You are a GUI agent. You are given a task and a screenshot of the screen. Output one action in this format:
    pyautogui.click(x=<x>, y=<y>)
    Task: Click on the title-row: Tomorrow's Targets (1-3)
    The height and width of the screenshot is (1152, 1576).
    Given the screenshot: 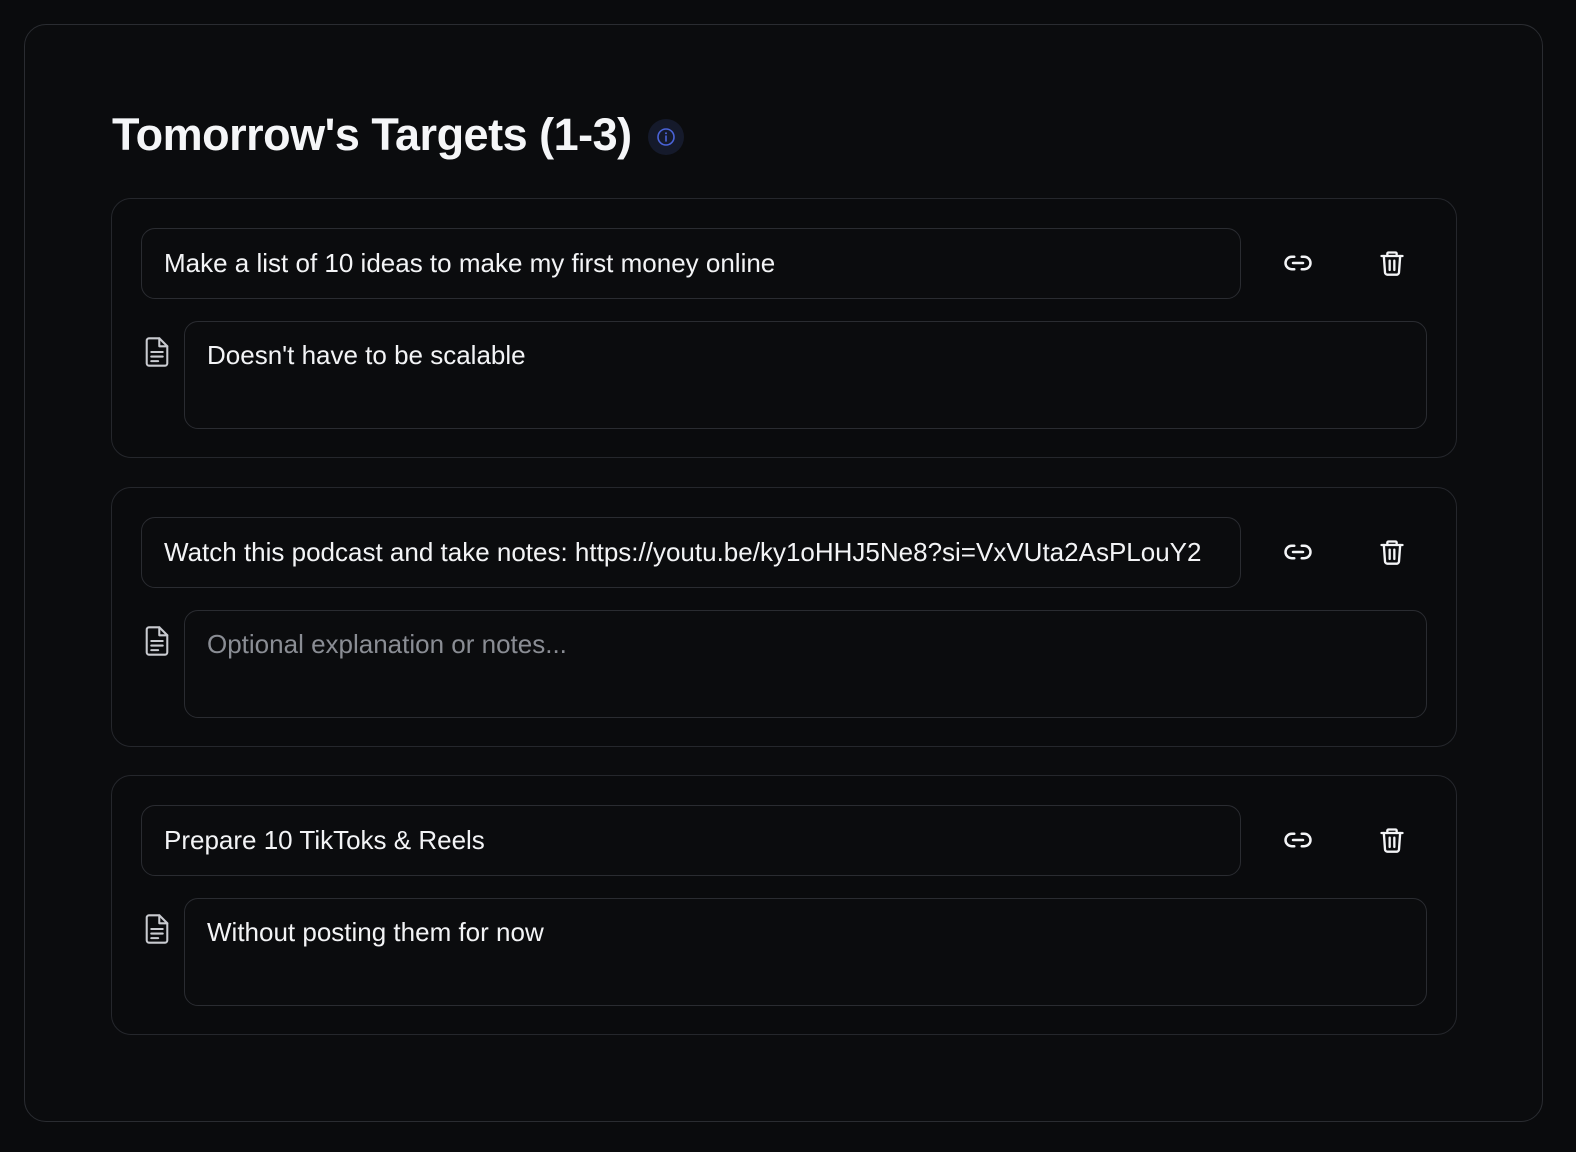 What is the action you would take?
    pyautogui.click(x=398, y=135)
    